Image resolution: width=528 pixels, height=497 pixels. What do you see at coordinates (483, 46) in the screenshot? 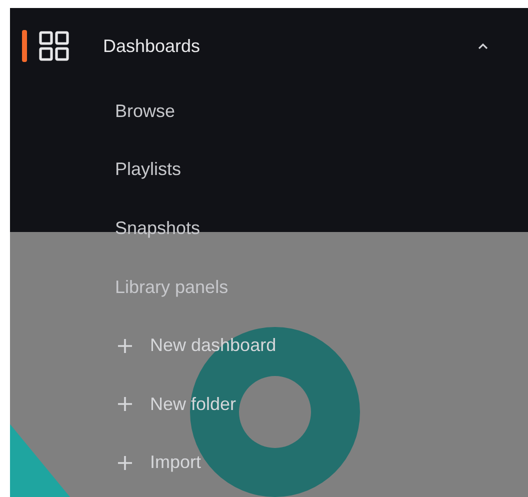
I see `caret-icon` at bounding box center [483, 46].